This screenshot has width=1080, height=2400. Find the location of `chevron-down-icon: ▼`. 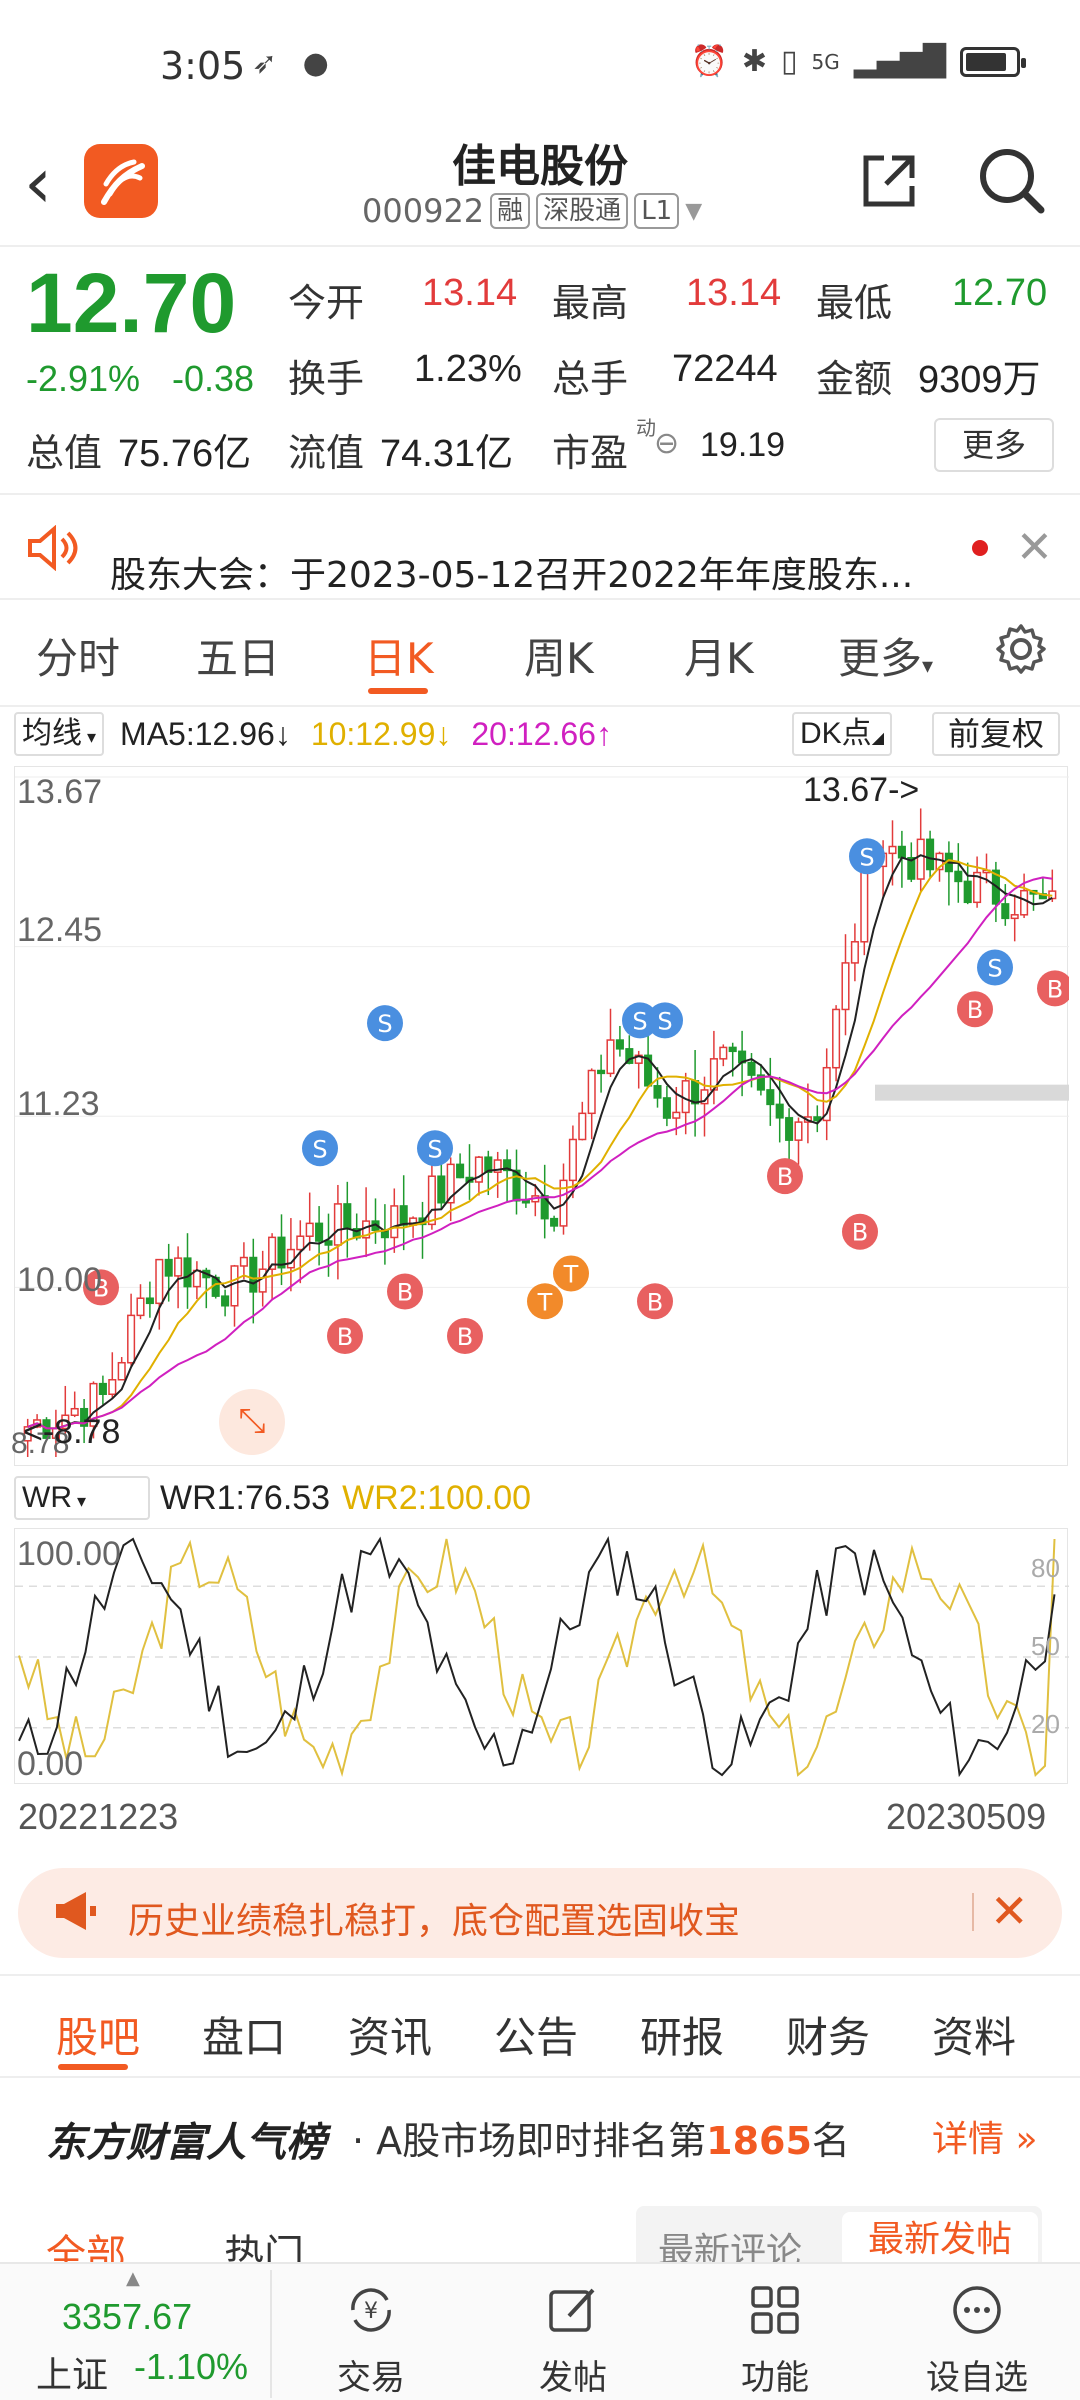

chevron-down-icon: ▼ is located at coordinates (693, 211).